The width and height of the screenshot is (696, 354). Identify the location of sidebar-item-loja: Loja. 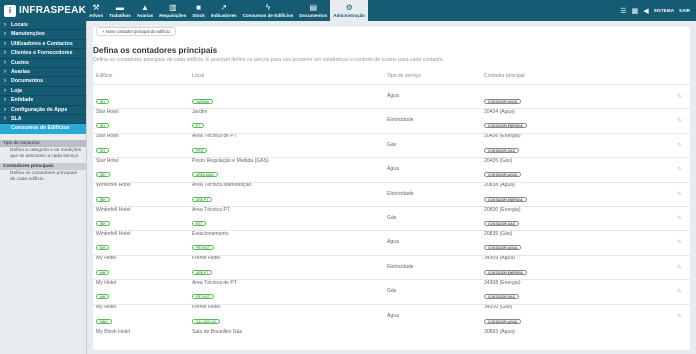
(43, 91).